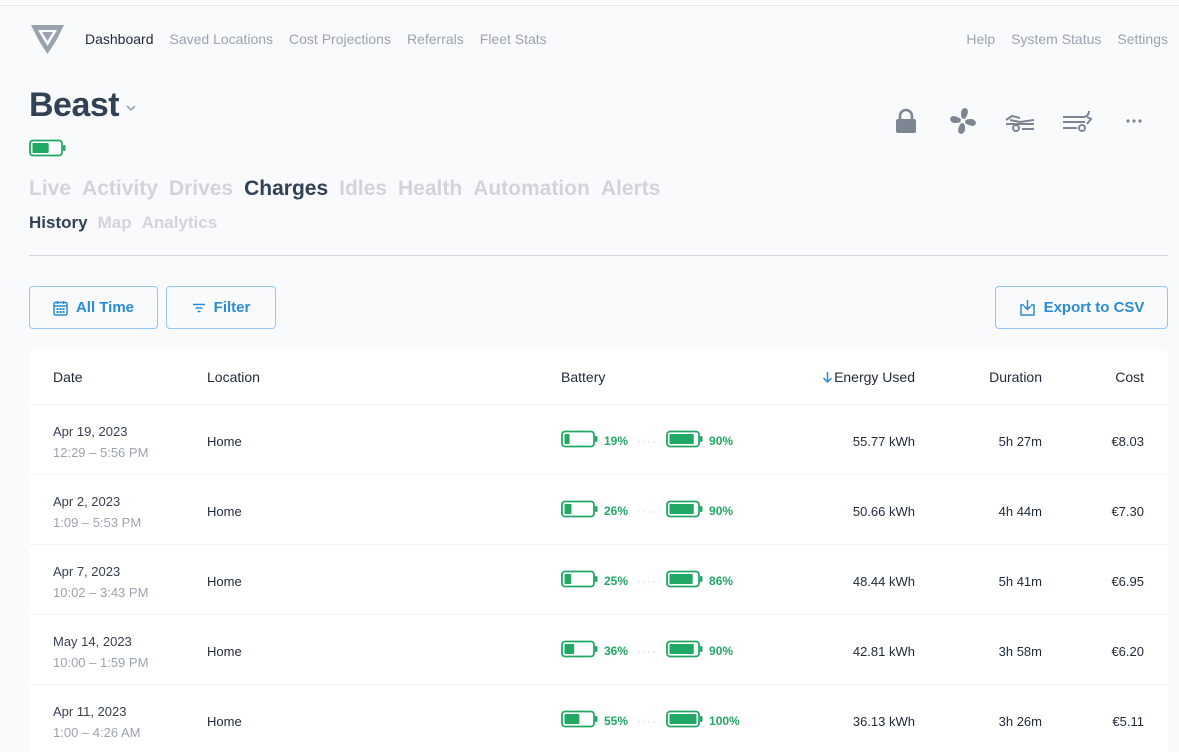  What do you see at coordinates (962, 121) in the screenshot?
I see `climate-button` at bounding box center [962, 121].